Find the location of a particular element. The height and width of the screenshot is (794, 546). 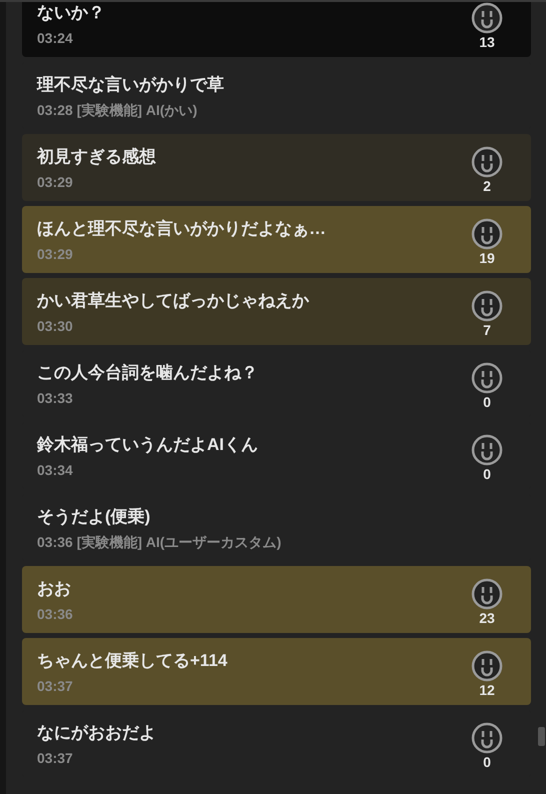

like-count: 13 is located at coordinates (487, 42).